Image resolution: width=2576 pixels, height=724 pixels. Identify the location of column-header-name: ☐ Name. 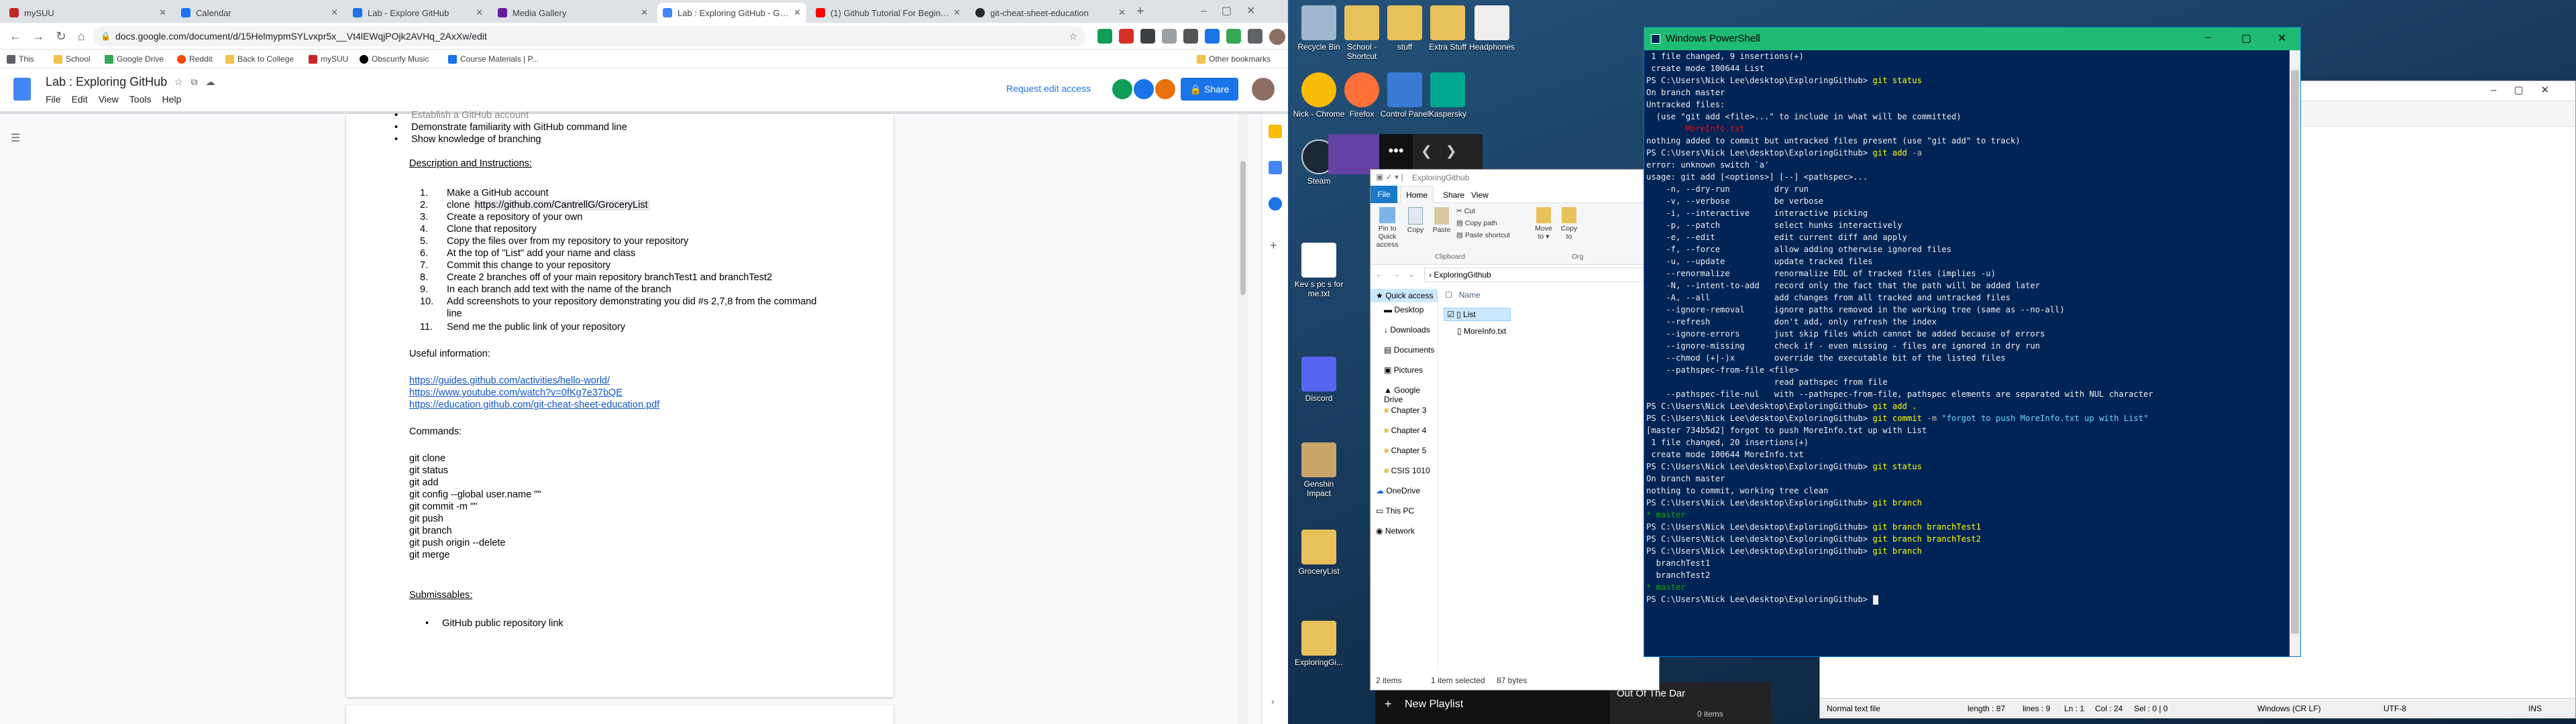
(1463, 295).